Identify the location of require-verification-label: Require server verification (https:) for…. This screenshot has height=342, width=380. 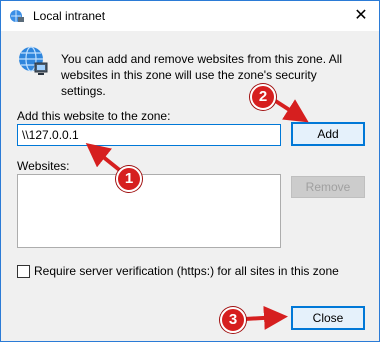
(186, 271).